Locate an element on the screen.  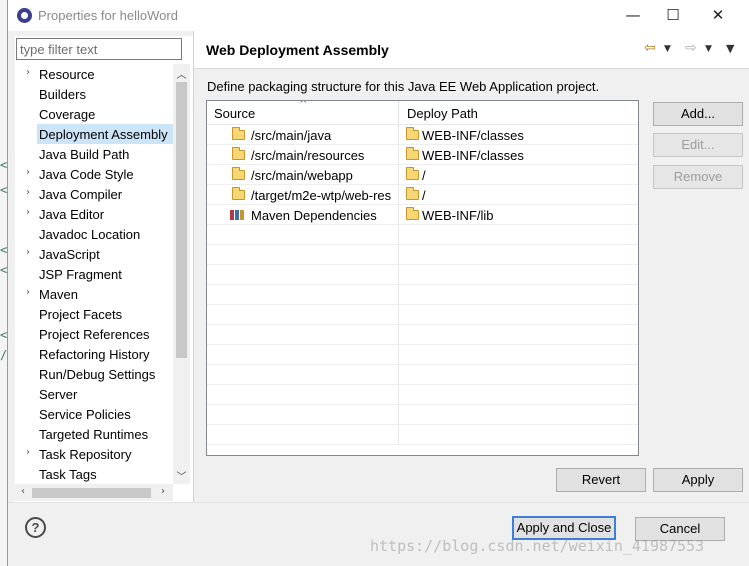
remove-button: Remove is located at coordinates (698, 177).